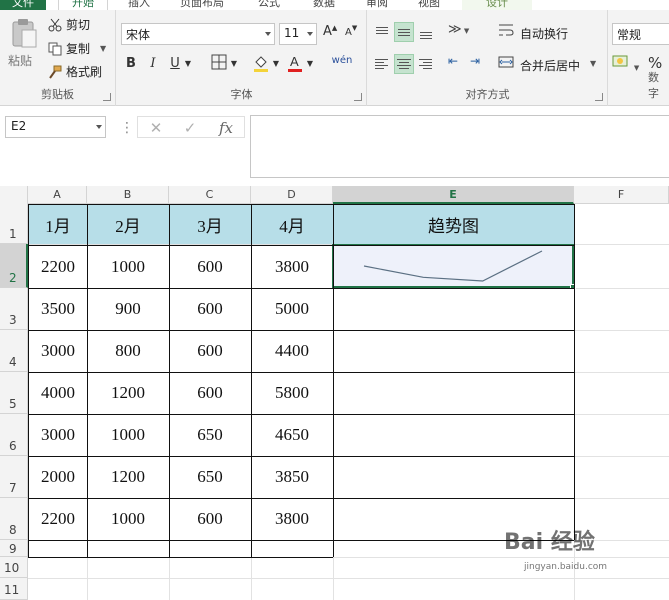  I want to click on data-cell: 2000, so click(58, 477).